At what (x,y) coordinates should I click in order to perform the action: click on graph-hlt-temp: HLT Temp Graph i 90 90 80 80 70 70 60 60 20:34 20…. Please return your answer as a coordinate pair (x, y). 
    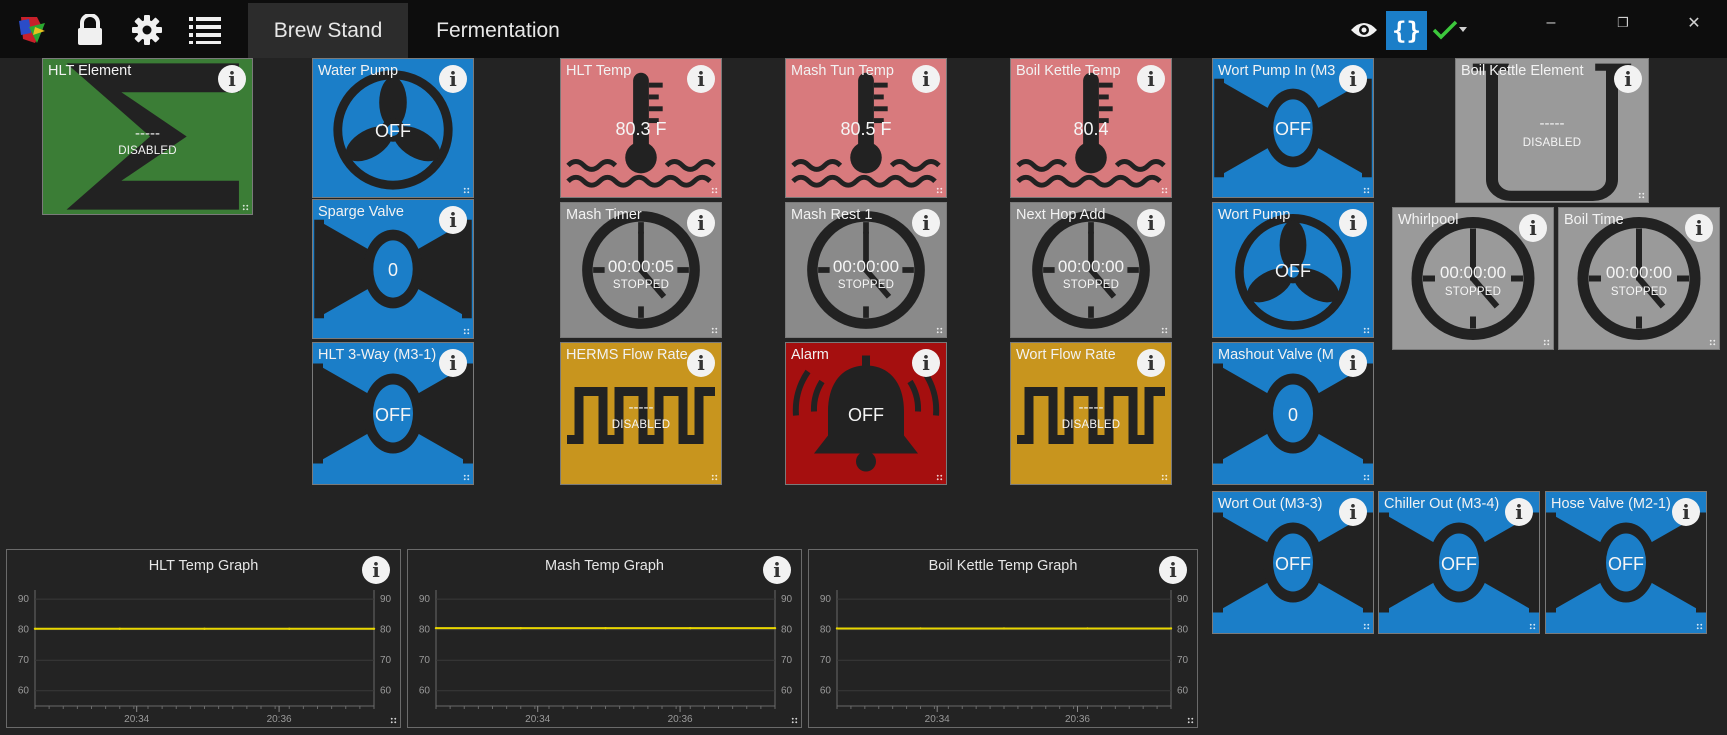
    Looking at the image, I should click on (203, 638).